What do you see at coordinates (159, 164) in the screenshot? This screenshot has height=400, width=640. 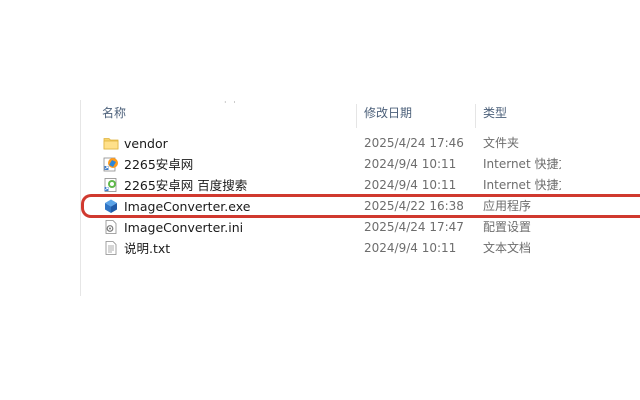 I see `file-name: 2265安卓网` at bounding box center [159, 164].